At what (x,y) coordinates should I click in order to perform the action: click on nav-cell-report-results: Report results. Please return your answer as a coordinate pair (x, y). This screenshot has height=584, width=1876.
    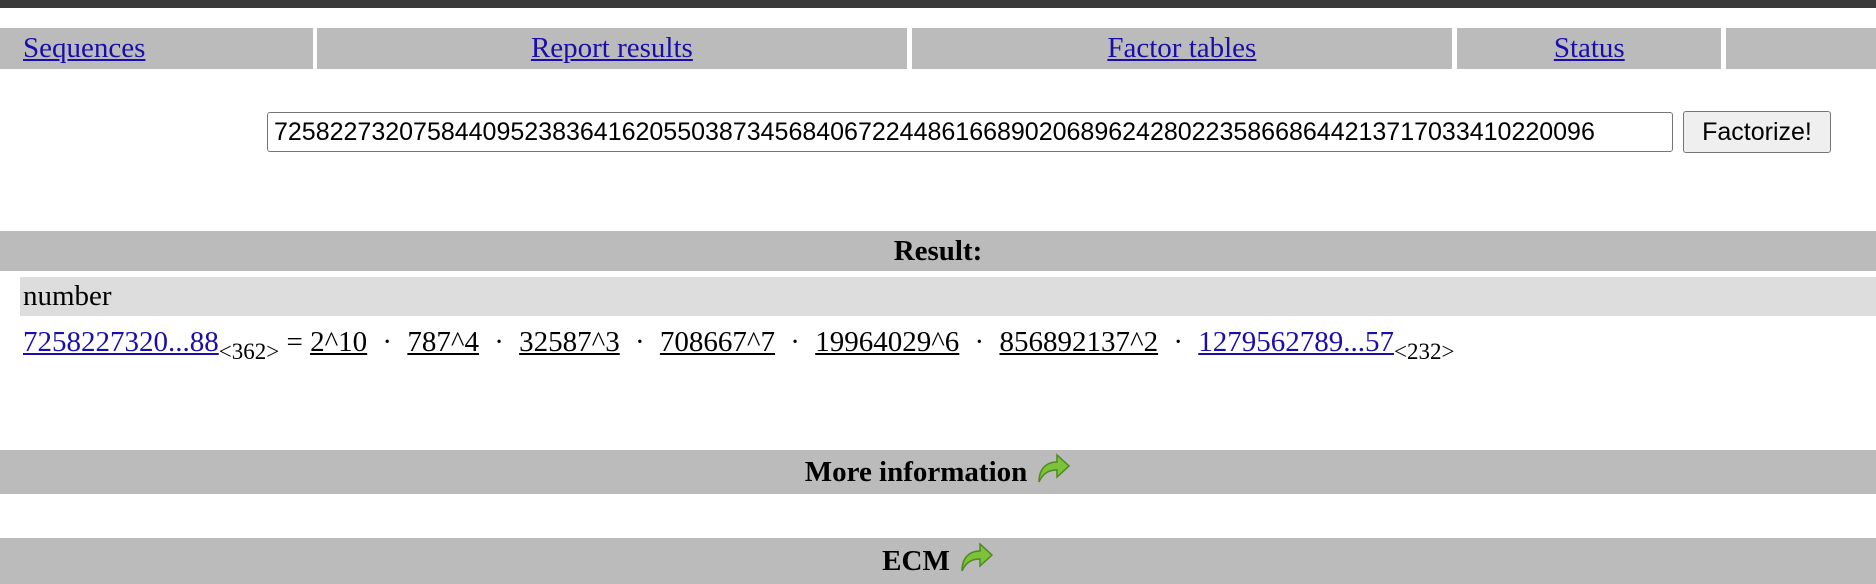
    Looking at the image, I should click on (612, 48).